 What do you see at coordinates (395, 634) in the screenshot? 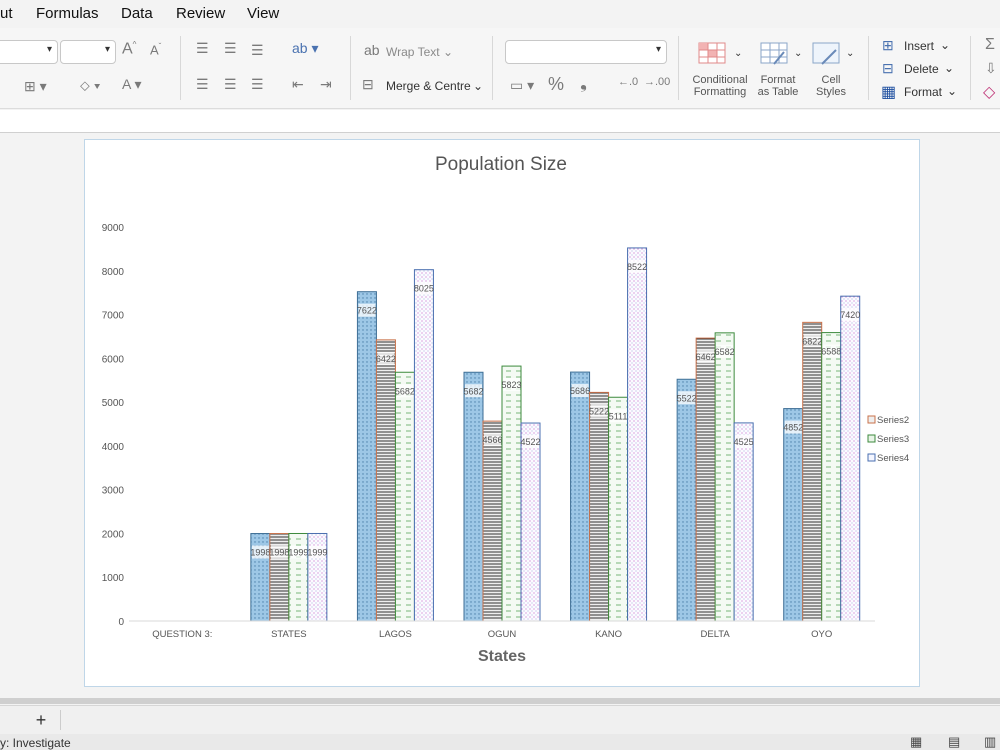
I see `x-tick-label: LAGOS` at bounding box center [395, 634].